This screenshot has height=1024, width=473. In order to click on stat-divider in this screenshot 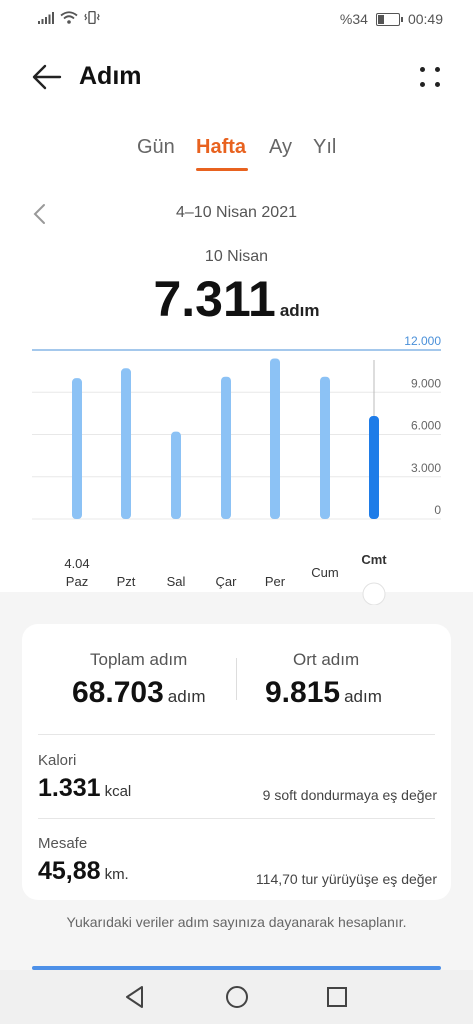, I will do `click(236, 679)`.